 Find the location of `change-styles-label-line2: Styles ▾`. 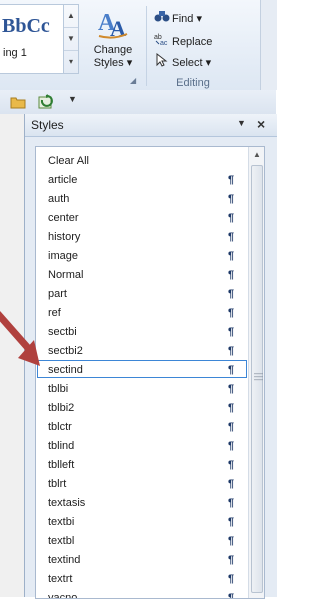

change-styles-label-line2: Styles ▾ is located at coordinates (113, 63).